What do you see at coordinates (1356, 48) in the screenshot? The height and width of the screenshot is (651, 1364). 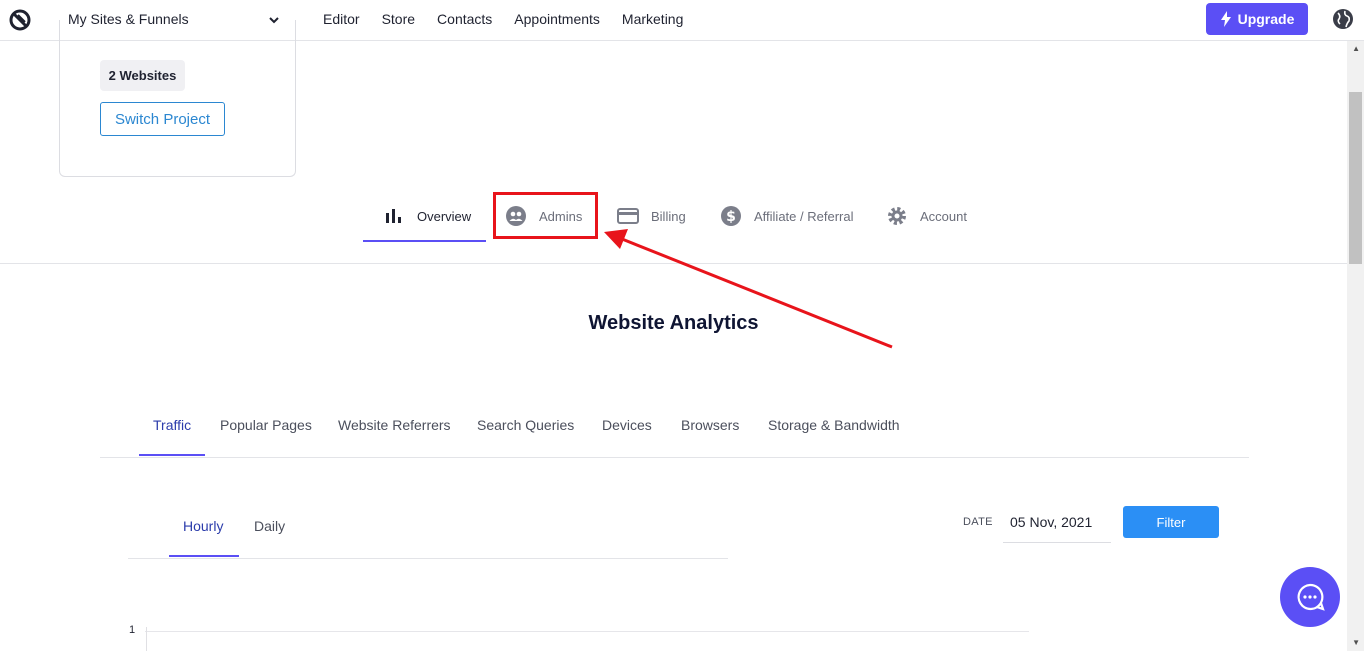 I see `scroll-up-arrow-icon: ▲` at bounding box center [1356, 48].